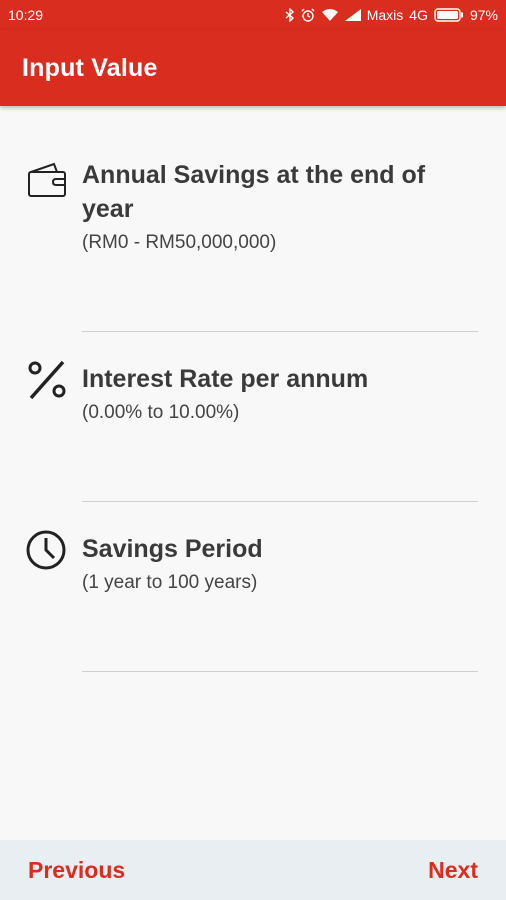 The height and width of the screenshot is (900, 506). What do you see at coordinates (172, 549) in the screenshot?
I see `savings-period-title: Savings Period` at bounding box center [172, 549].